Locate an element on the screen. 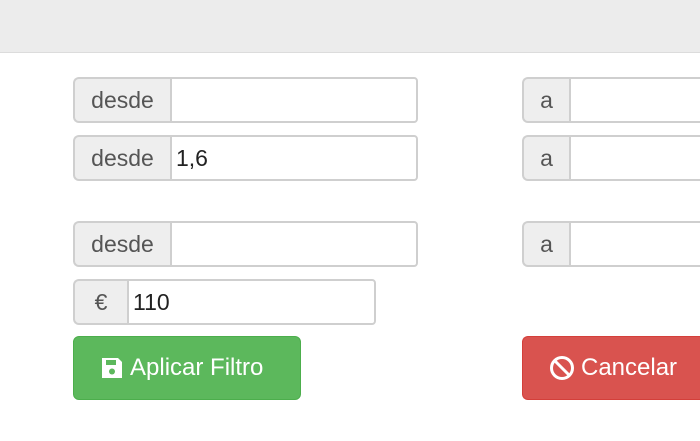 The width and height of the screenshot is (700, 441). ban-icon is located at coordinates (562, 368).